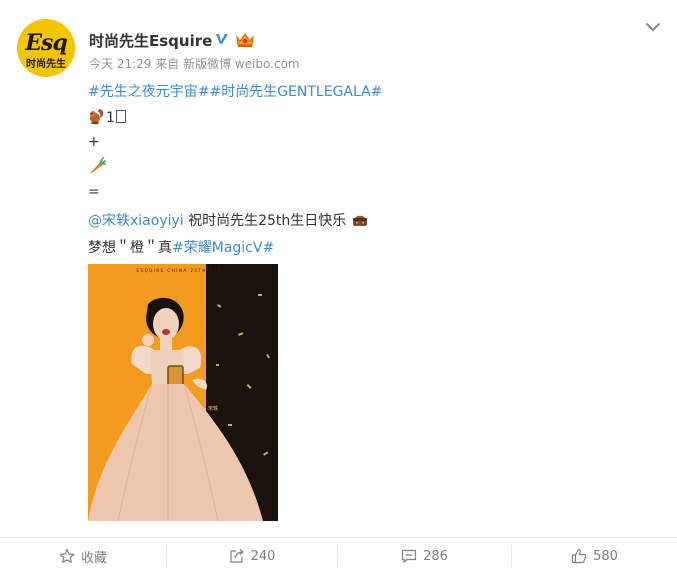 The width and height of the screenshot is (677, 574). I want to click on comment-count: 286, so click(435, 556).